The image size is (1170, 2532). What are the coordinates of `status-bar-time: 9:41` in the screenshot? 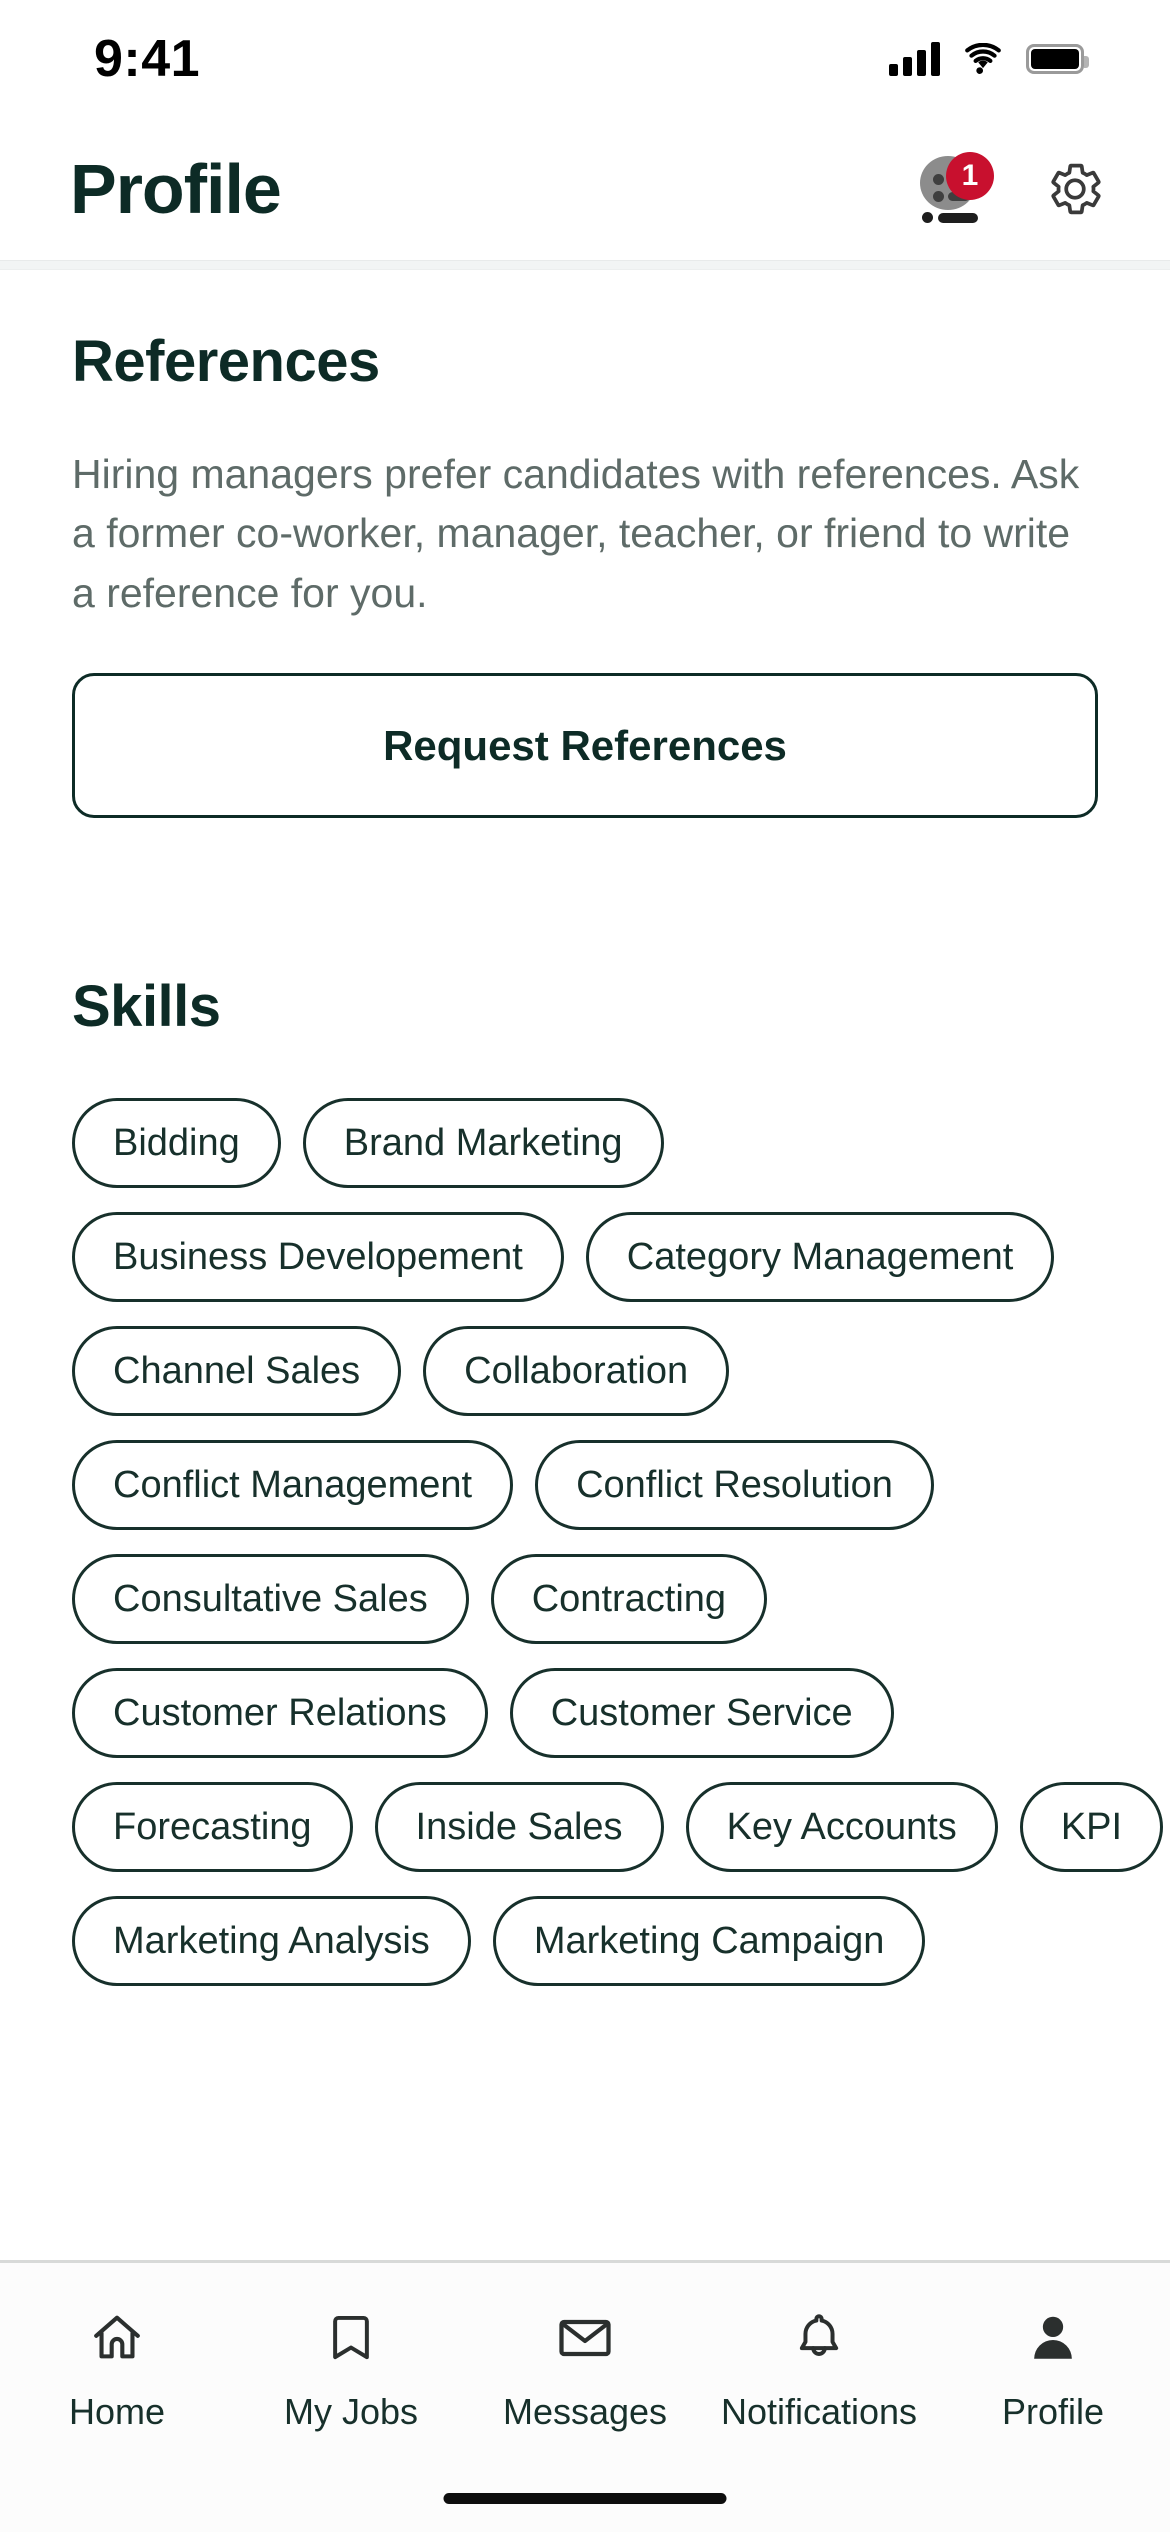 It's located at (147, 59).